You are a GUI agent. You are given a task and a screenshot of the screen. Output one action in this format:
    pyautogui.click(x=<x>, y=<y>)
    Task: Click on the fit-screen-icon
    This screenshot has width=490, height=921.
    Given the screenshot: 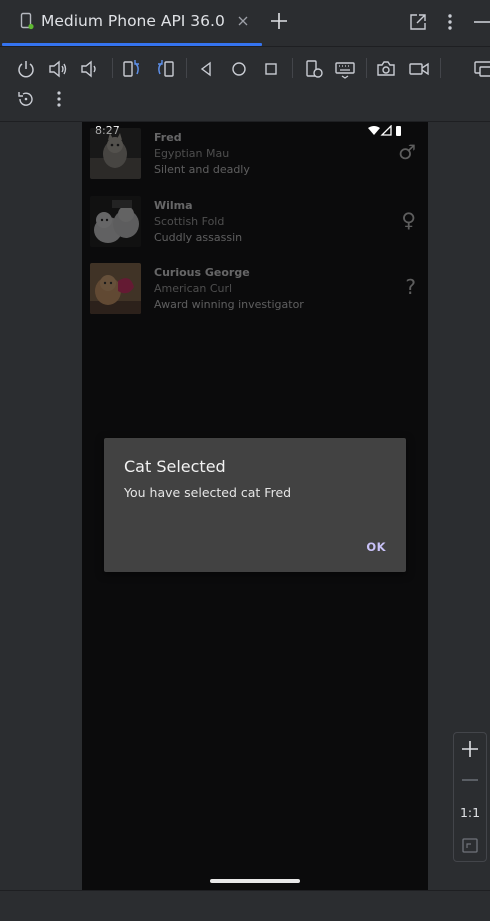 What is the action you would take?
    pyautogui.click(x=470, y=846)
    